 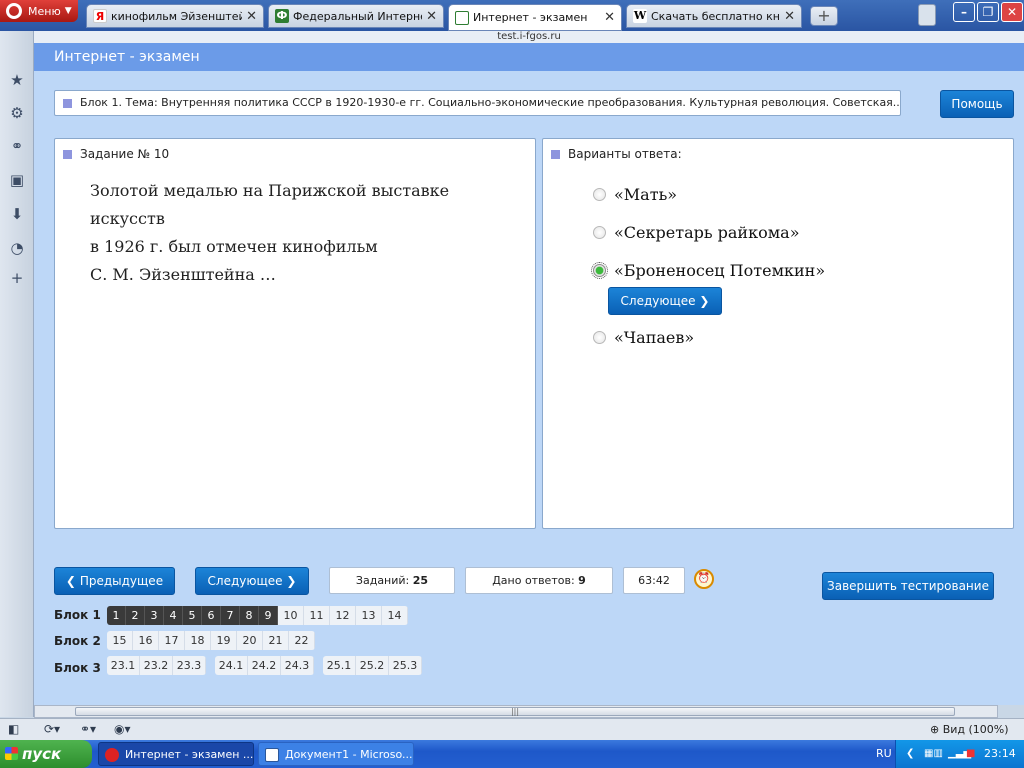 What do you see at coordinates (884, 754) in the screenshot?
I see `language-indicator: RU` at bounding box center [884, 754].